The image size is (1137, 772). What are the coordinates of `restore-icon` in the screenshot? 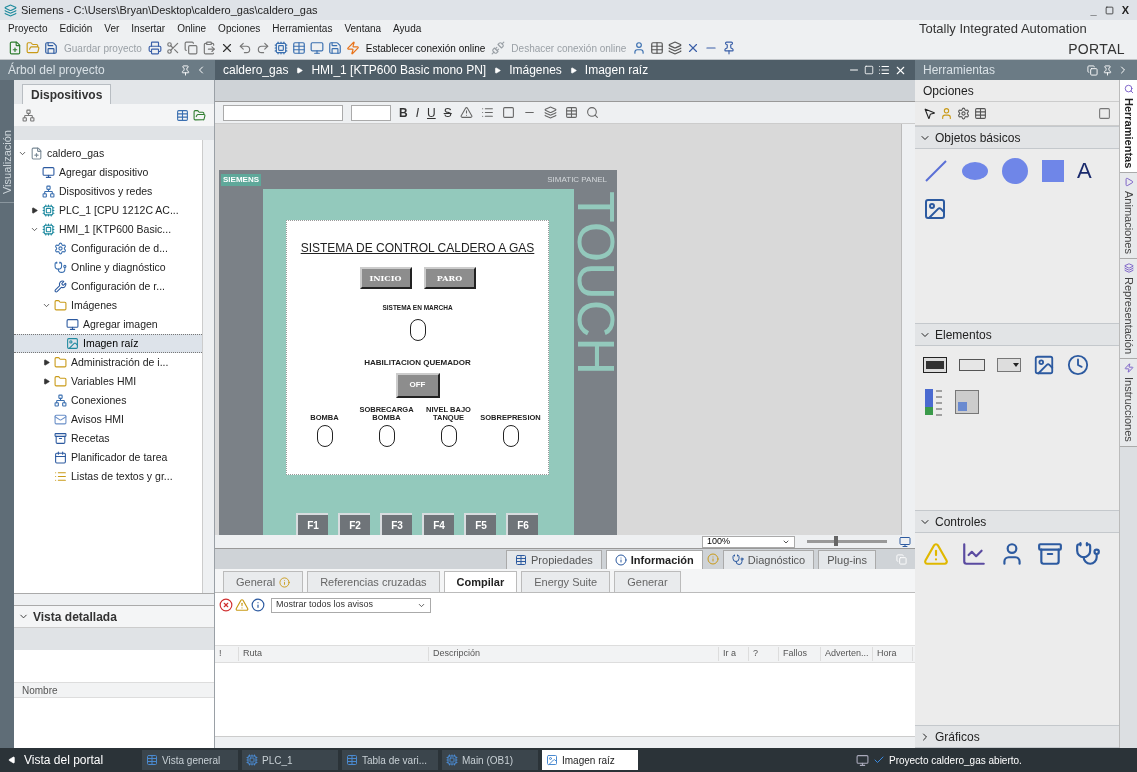 It's located at (1109, 10).